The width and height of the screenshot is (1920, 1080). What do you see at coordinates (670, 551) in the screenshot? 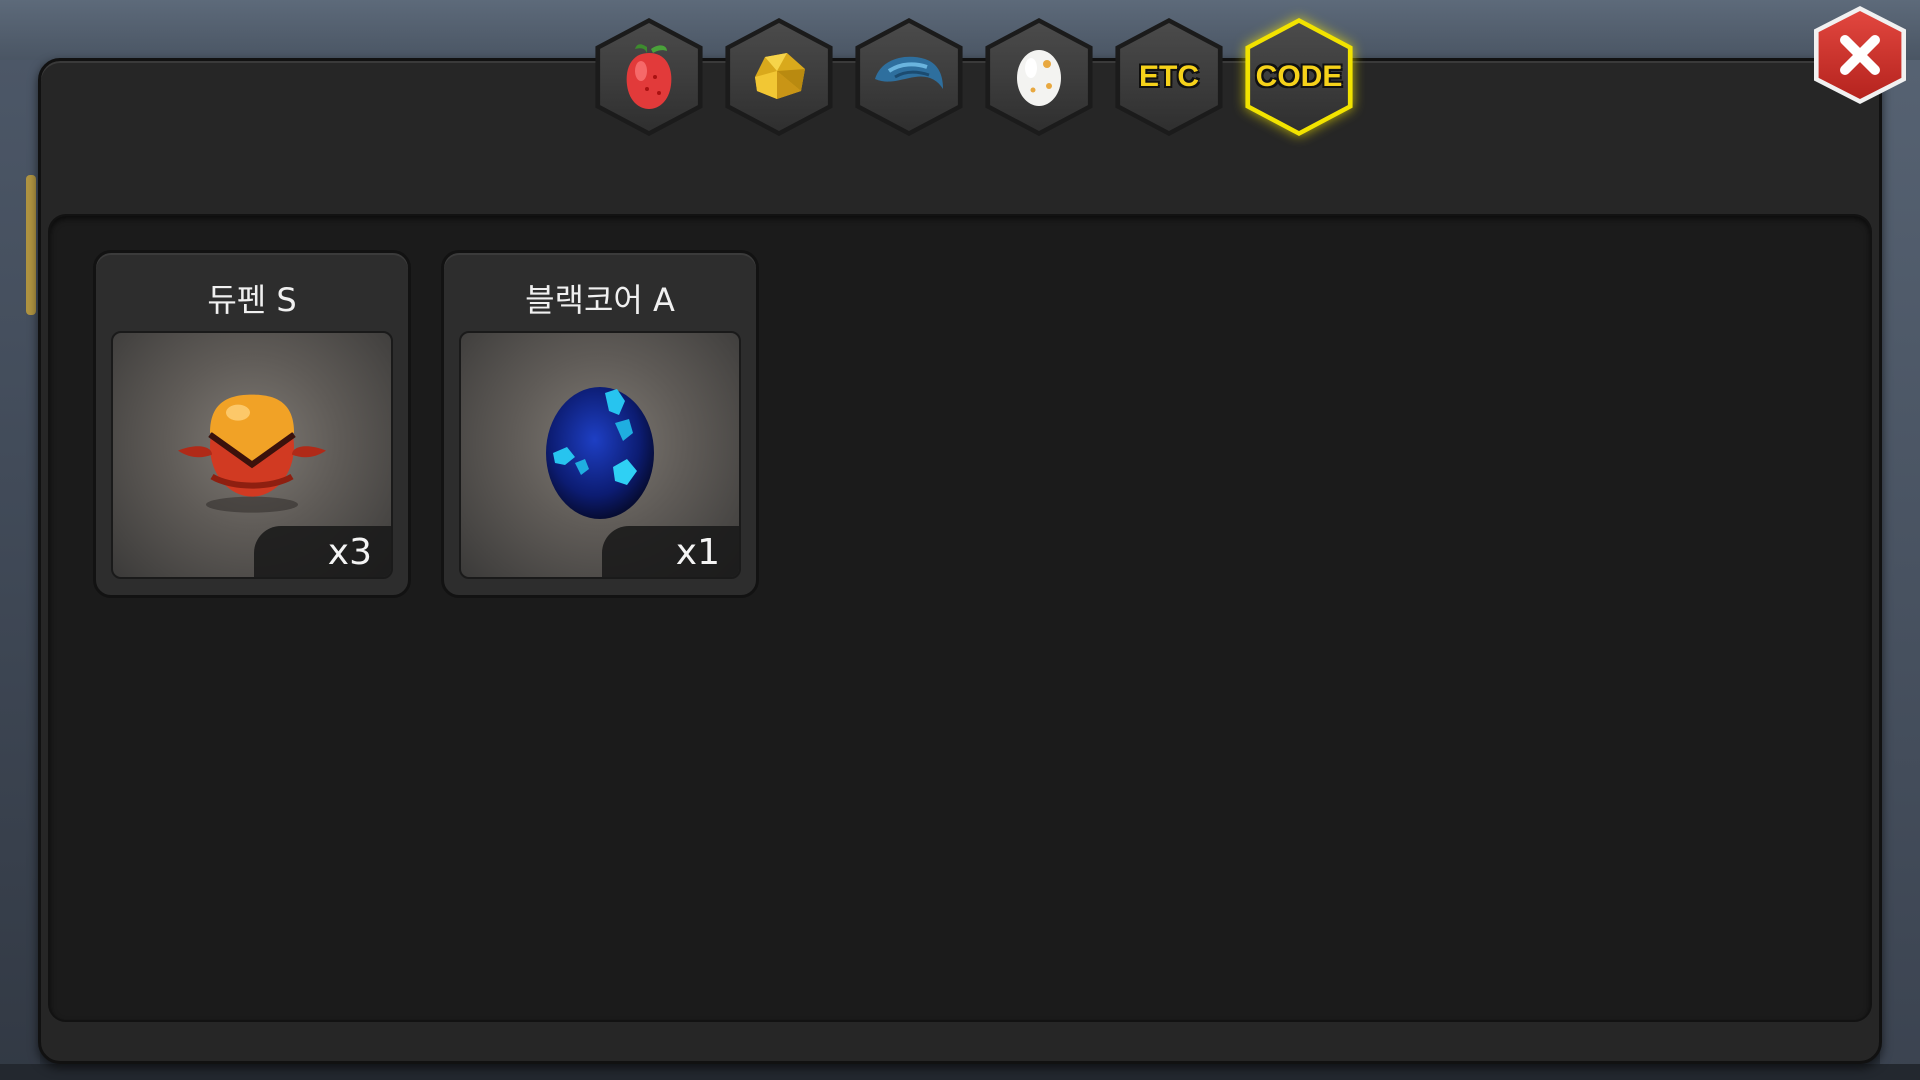
I see `item-quantity: x1` at bounding box center [670, 551].